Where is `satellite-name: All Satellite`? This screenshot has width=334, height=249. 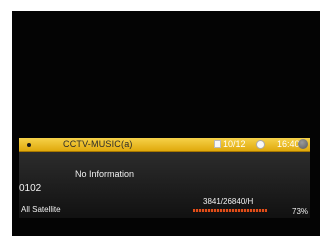
satellite-name: All Satellite is located at coordinates (41, 209).